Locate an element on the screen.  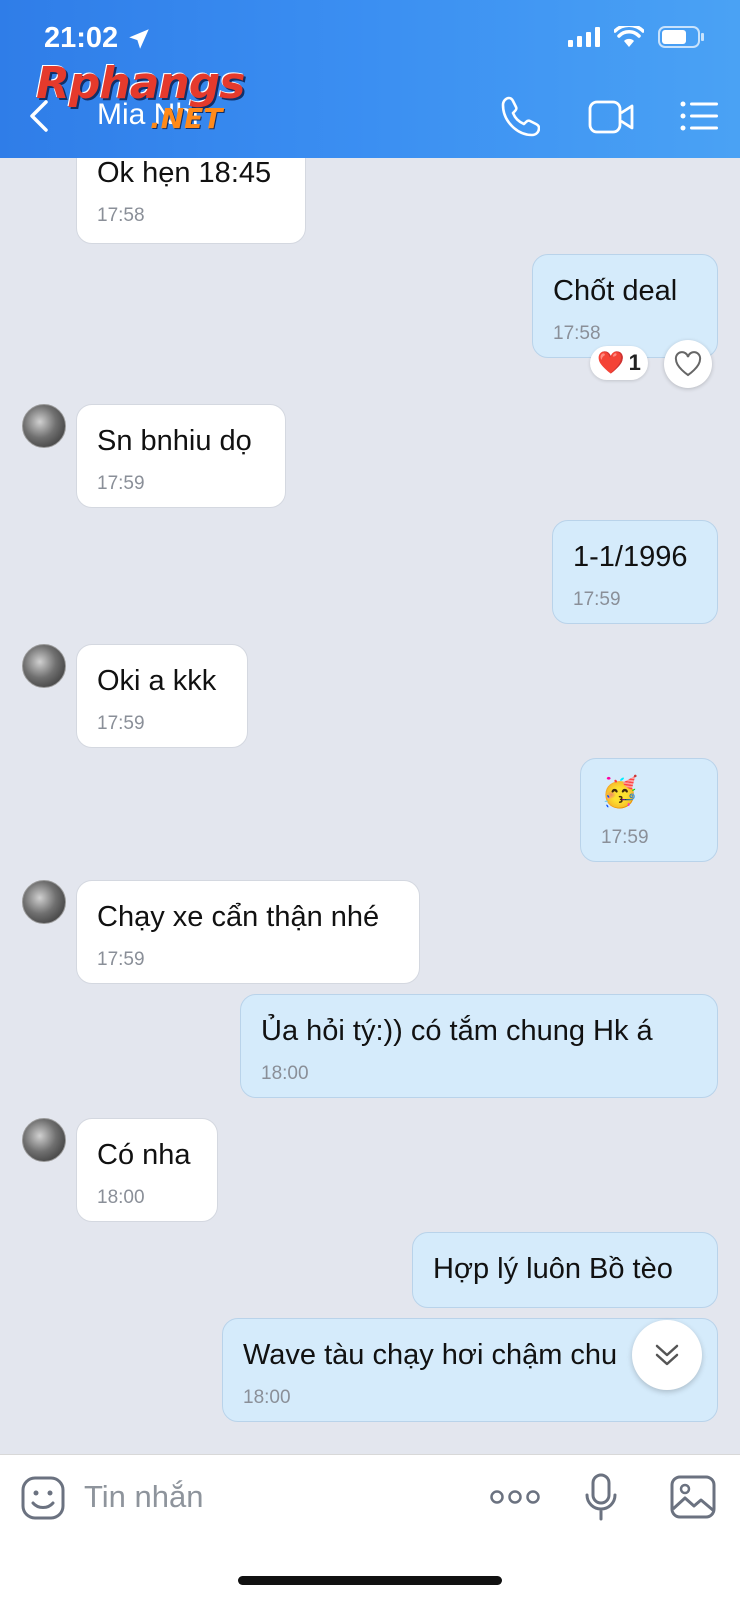
scroll-to-bottom-button is located at coordinates (667, 1355).